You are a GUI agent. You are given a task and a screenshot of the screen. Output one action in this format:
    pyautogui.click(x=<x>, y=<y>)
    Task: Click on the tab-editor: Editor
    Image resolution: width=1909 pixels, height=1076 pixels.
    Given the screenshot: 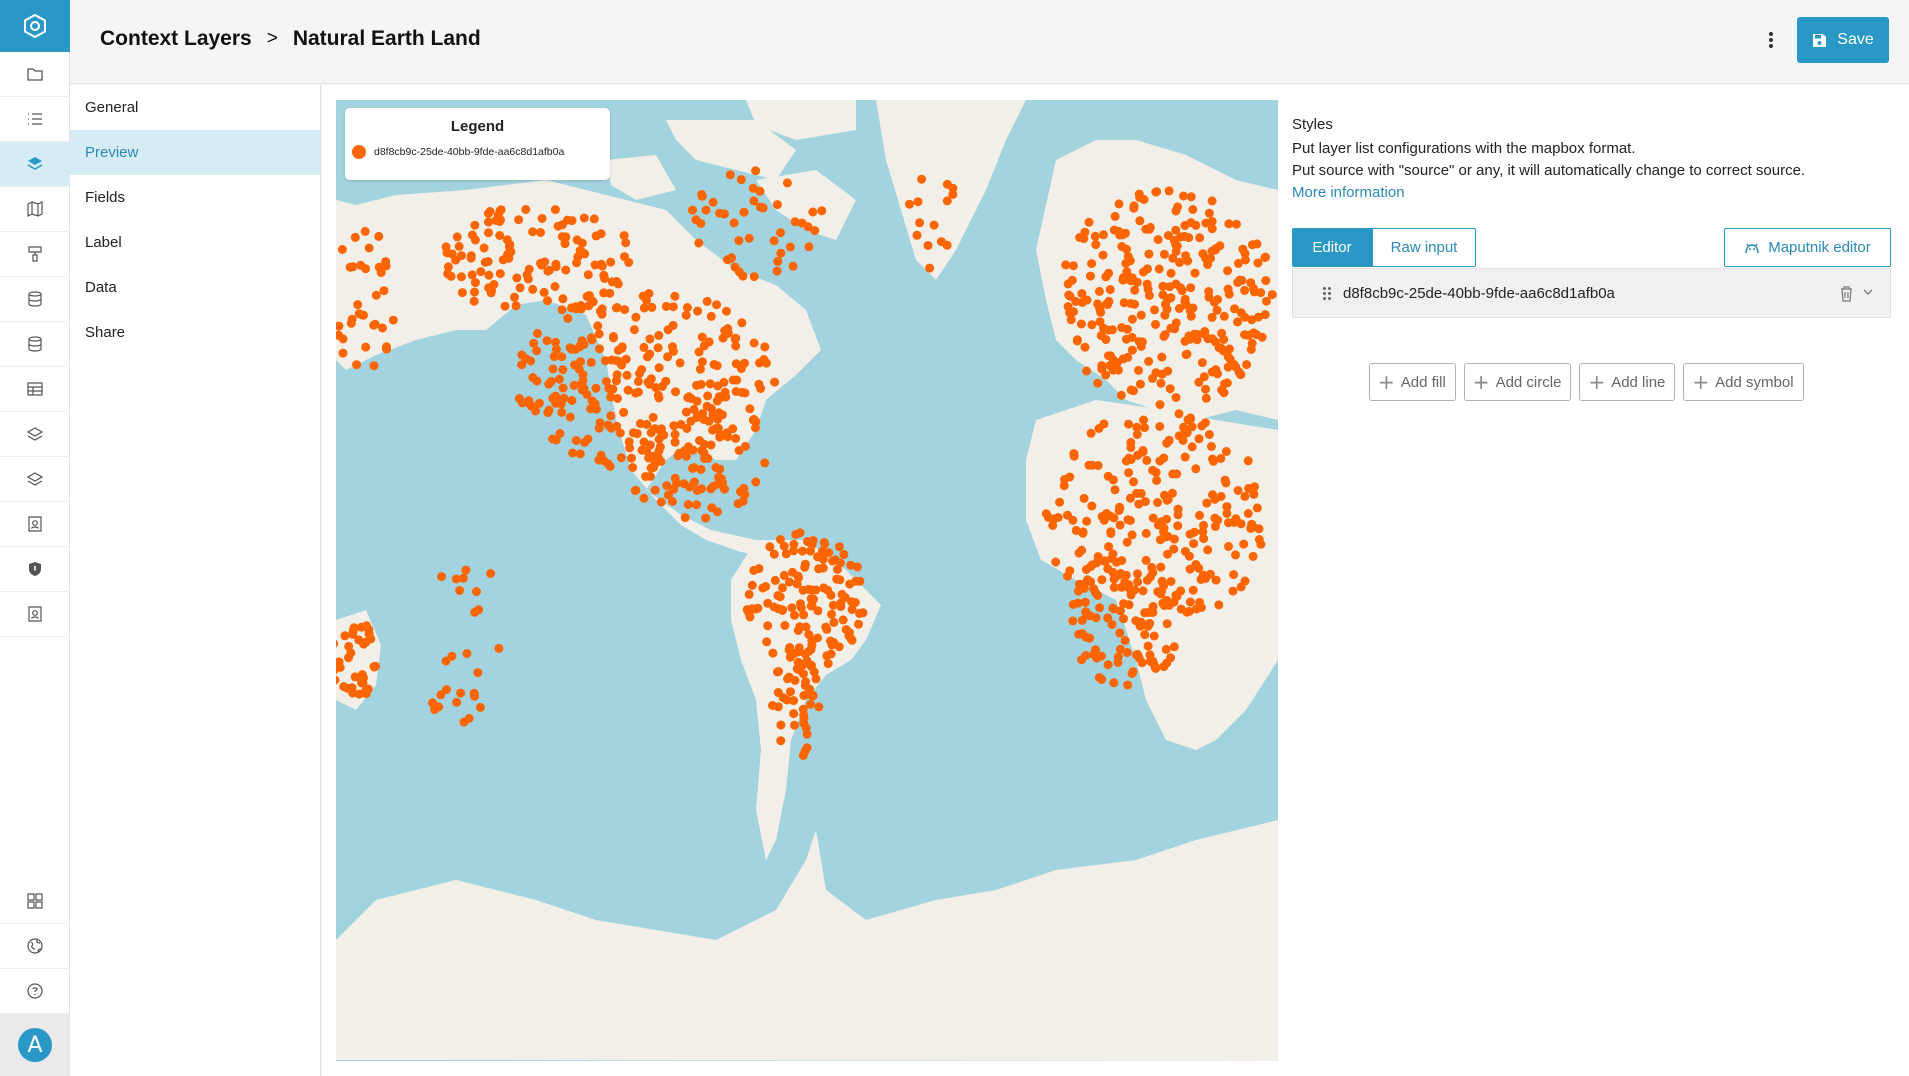 What is the action you would take?
    pyautogui.click(x=1332, y=247)
    